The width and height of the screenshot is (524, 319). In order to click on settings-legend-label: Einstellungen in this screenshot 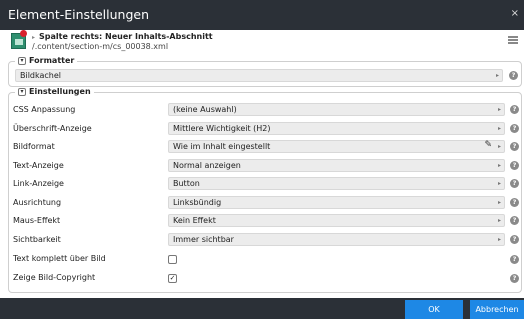, I will do `click(60, 91)`.